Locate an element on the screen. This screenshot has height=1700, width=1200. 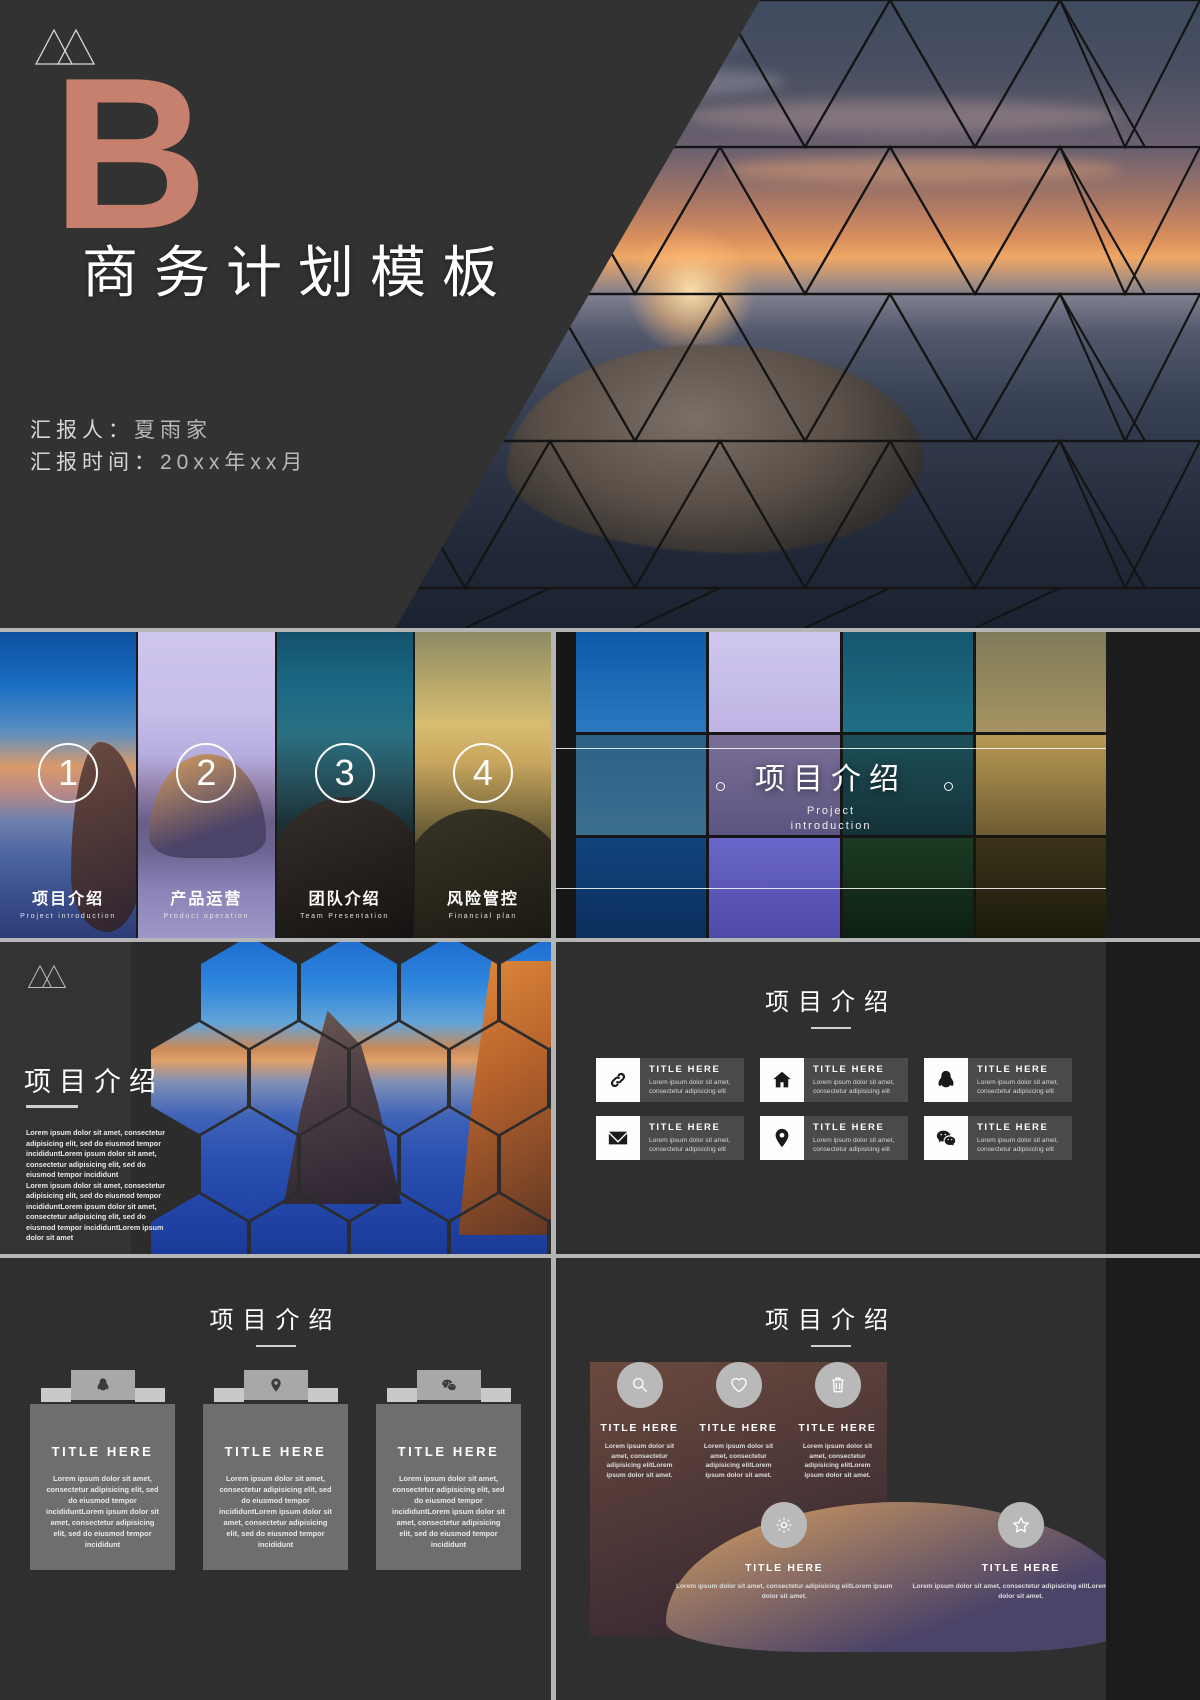
cover-title: 商务计划模板 is located at coordinates (298, 272).